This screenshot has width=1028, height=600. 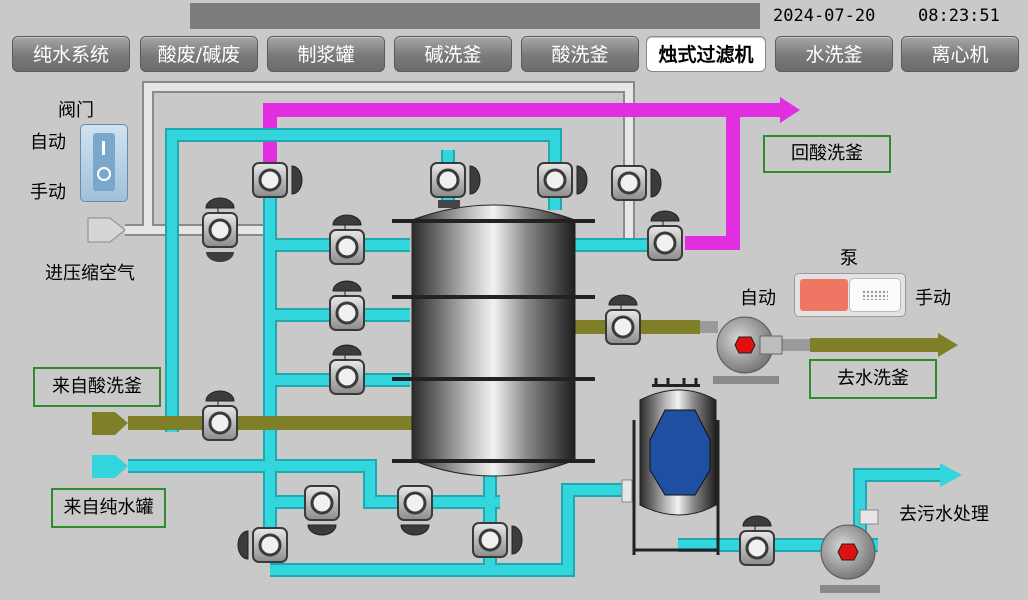 What do you see at coordinates (933, 298) in the screenshot?
I see `pump-manual-label: 手动` at bounding box center [933, 298].